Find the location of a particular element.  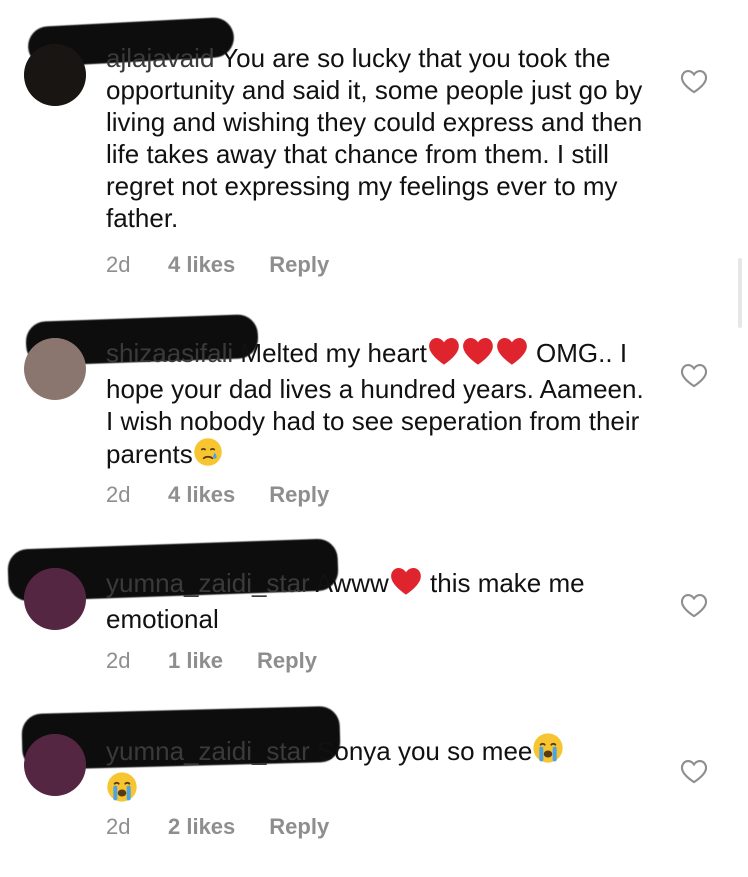

comment-body: yumna_zaidi_star Sonya you so mee is located at coordinates (376, 771).